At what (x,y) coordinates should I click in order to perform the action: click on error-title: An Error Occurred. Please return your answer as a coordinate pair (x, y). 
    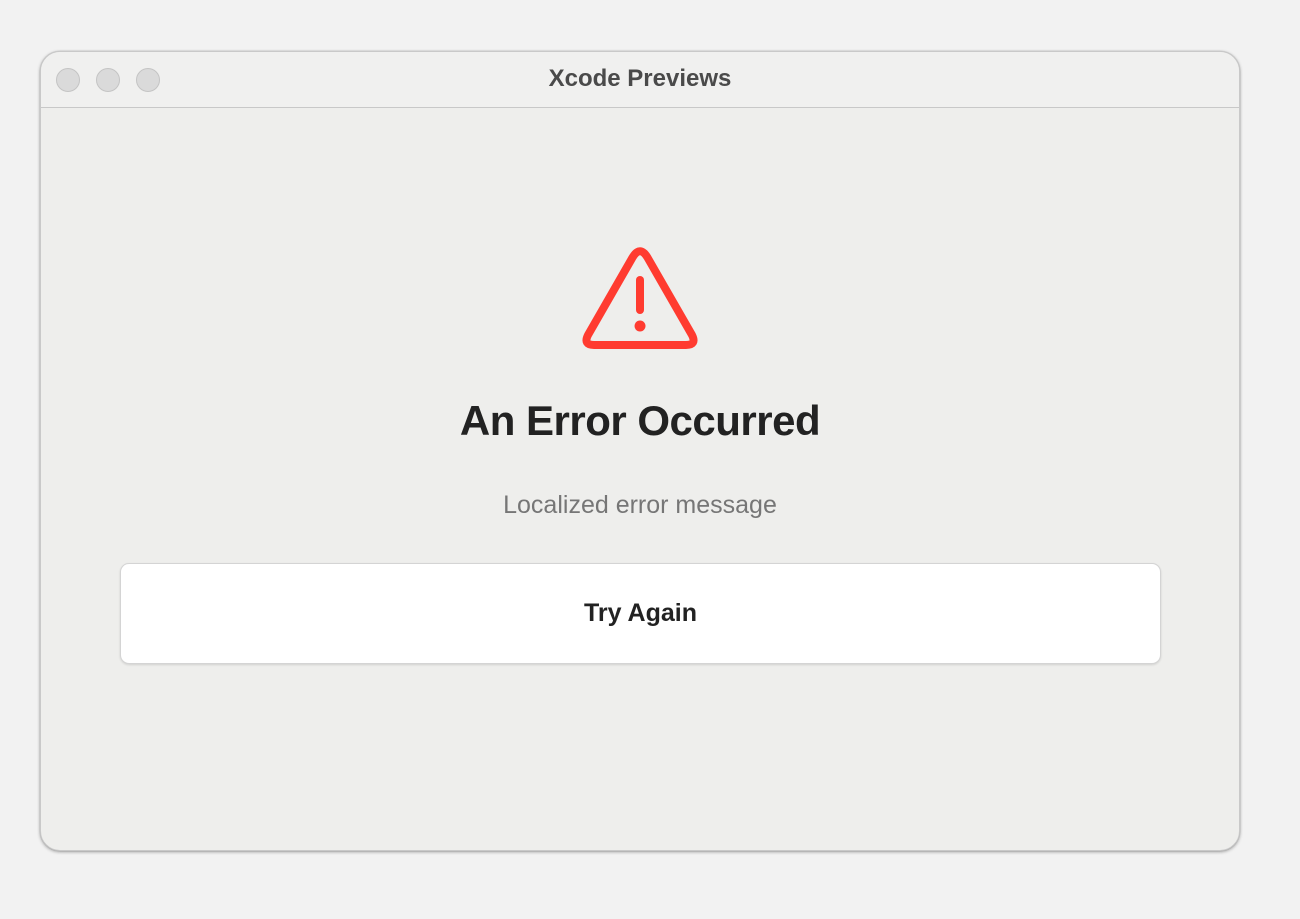
    Looking at the image, I should click on (640, 420).